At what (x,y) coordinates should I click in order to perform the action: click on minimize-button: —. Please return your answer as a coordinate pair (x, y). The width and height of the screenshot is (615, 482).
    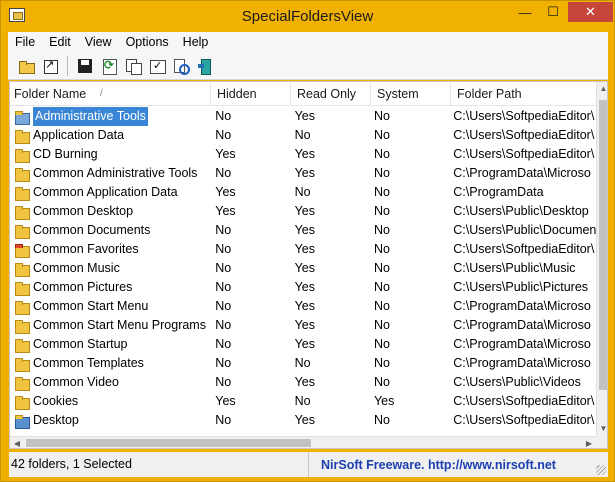
    Looking at the image, I should click on (525, 12).